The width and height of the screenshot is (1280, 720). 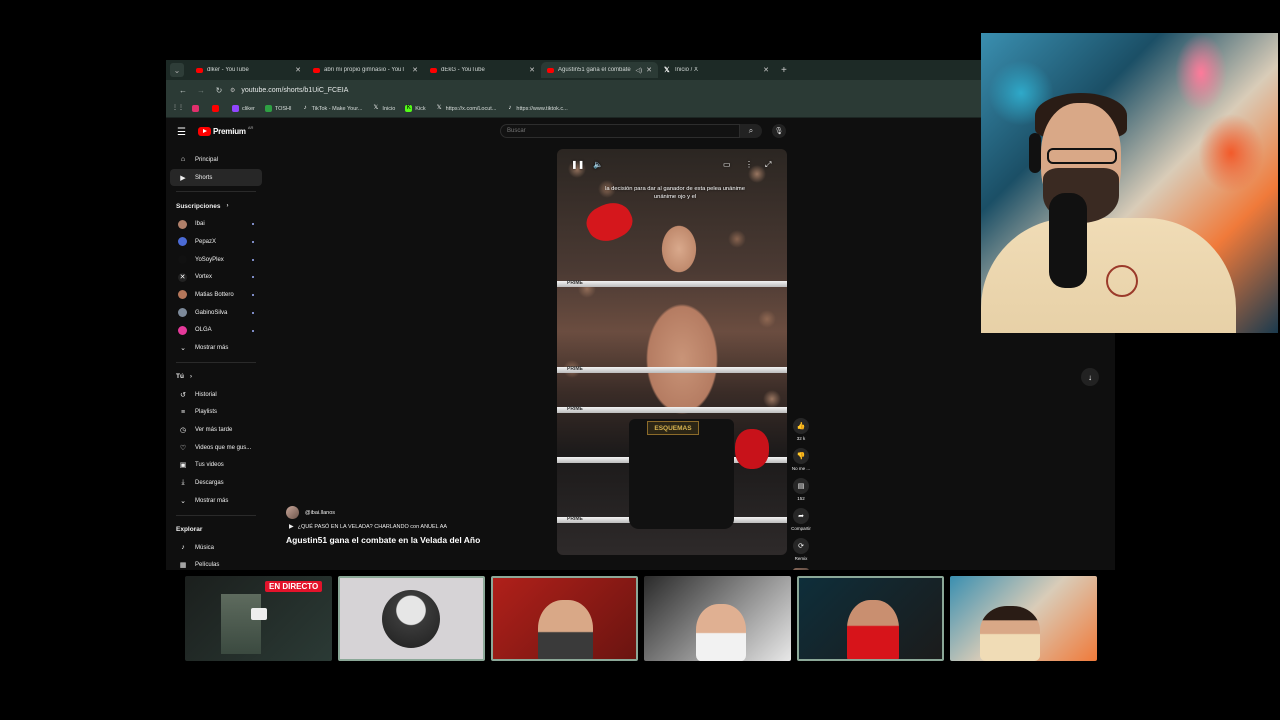 What do you see at coordinates (620, 131) in the screenshot?
I see `search-input: Buscar` at bounding box center [620, 131].